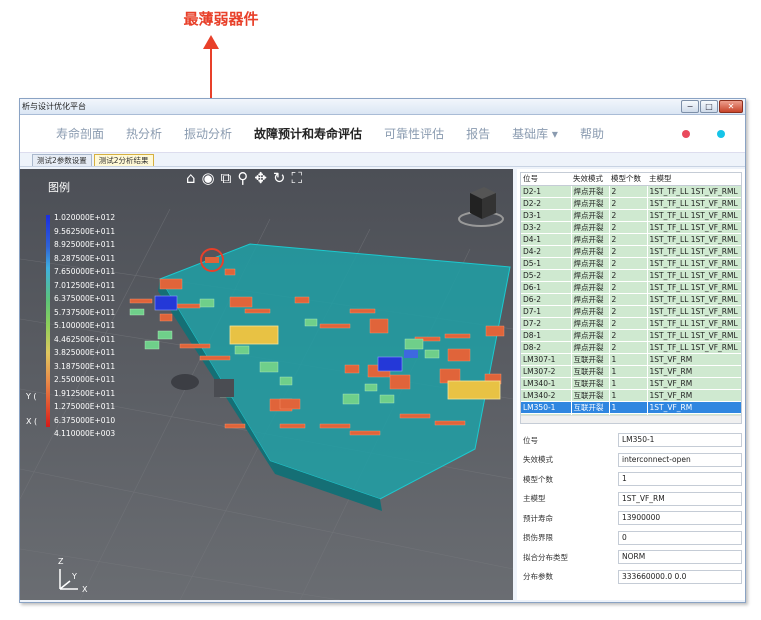  Describe the element at coordinates (208, 178) in the screenshot. I see `view-icon: ◉` at that location.